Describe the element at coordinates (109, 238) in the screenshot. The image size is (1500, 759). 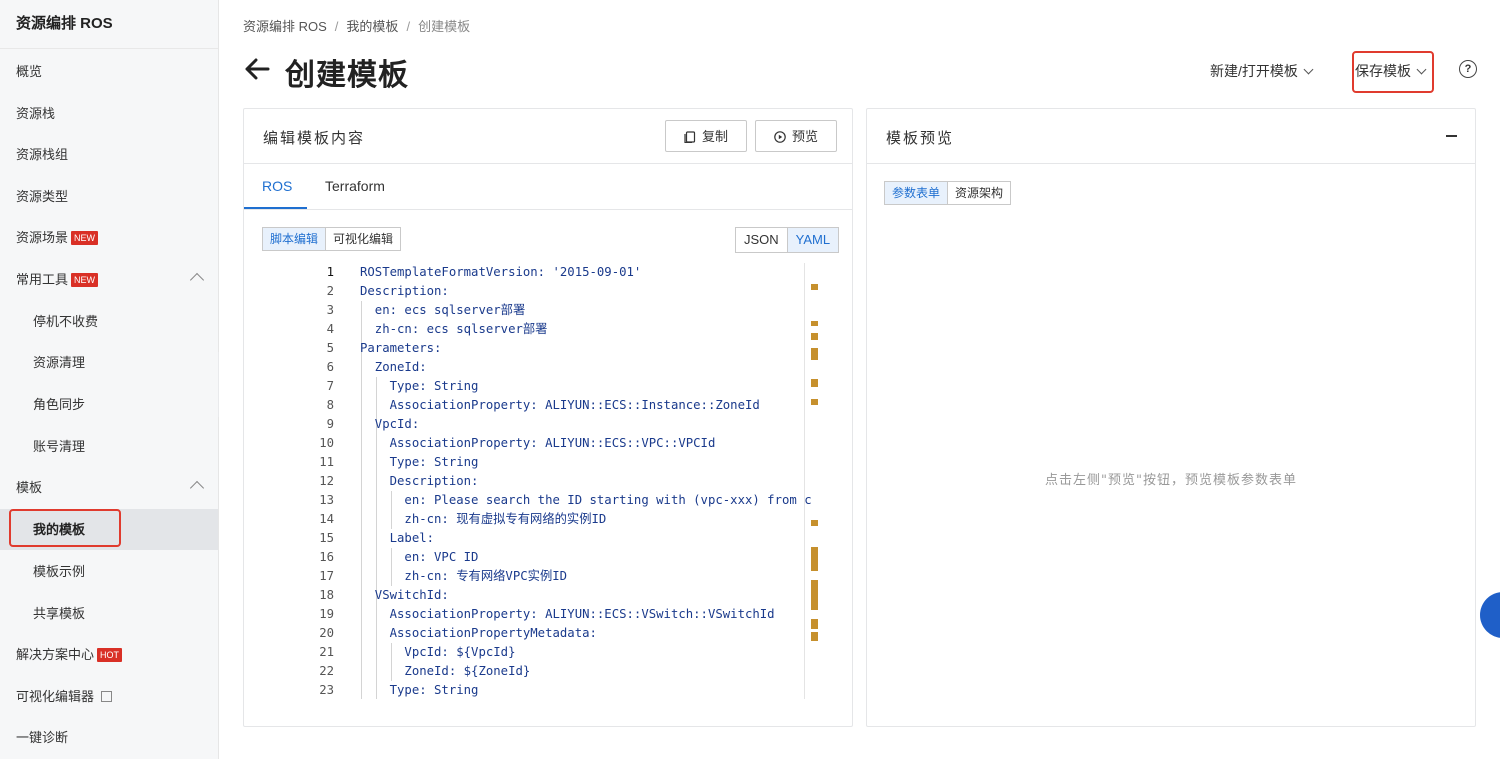
I see `sidebar-item-resource-scenarios: 资源场景 NEW` at that location.